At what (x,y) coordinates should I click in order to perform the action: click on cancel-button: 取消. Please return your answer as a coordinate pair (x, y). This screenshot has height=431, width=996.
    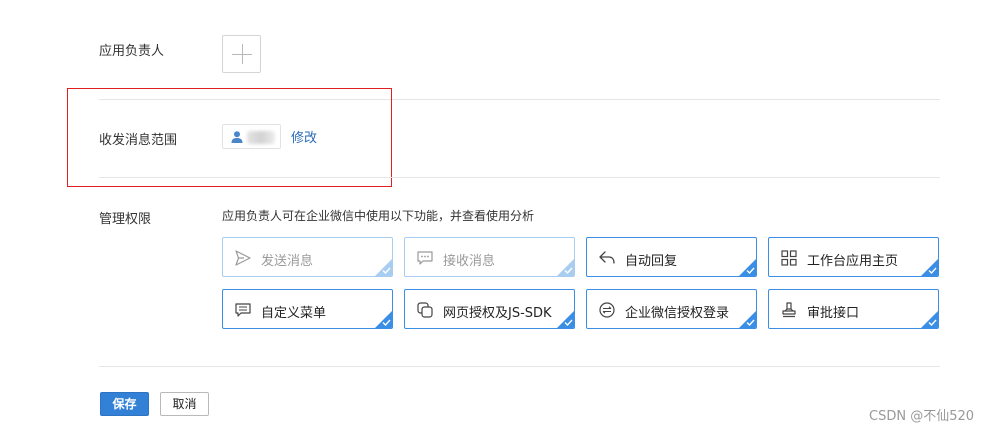
    Looking at the image, I should click on (184, 404).